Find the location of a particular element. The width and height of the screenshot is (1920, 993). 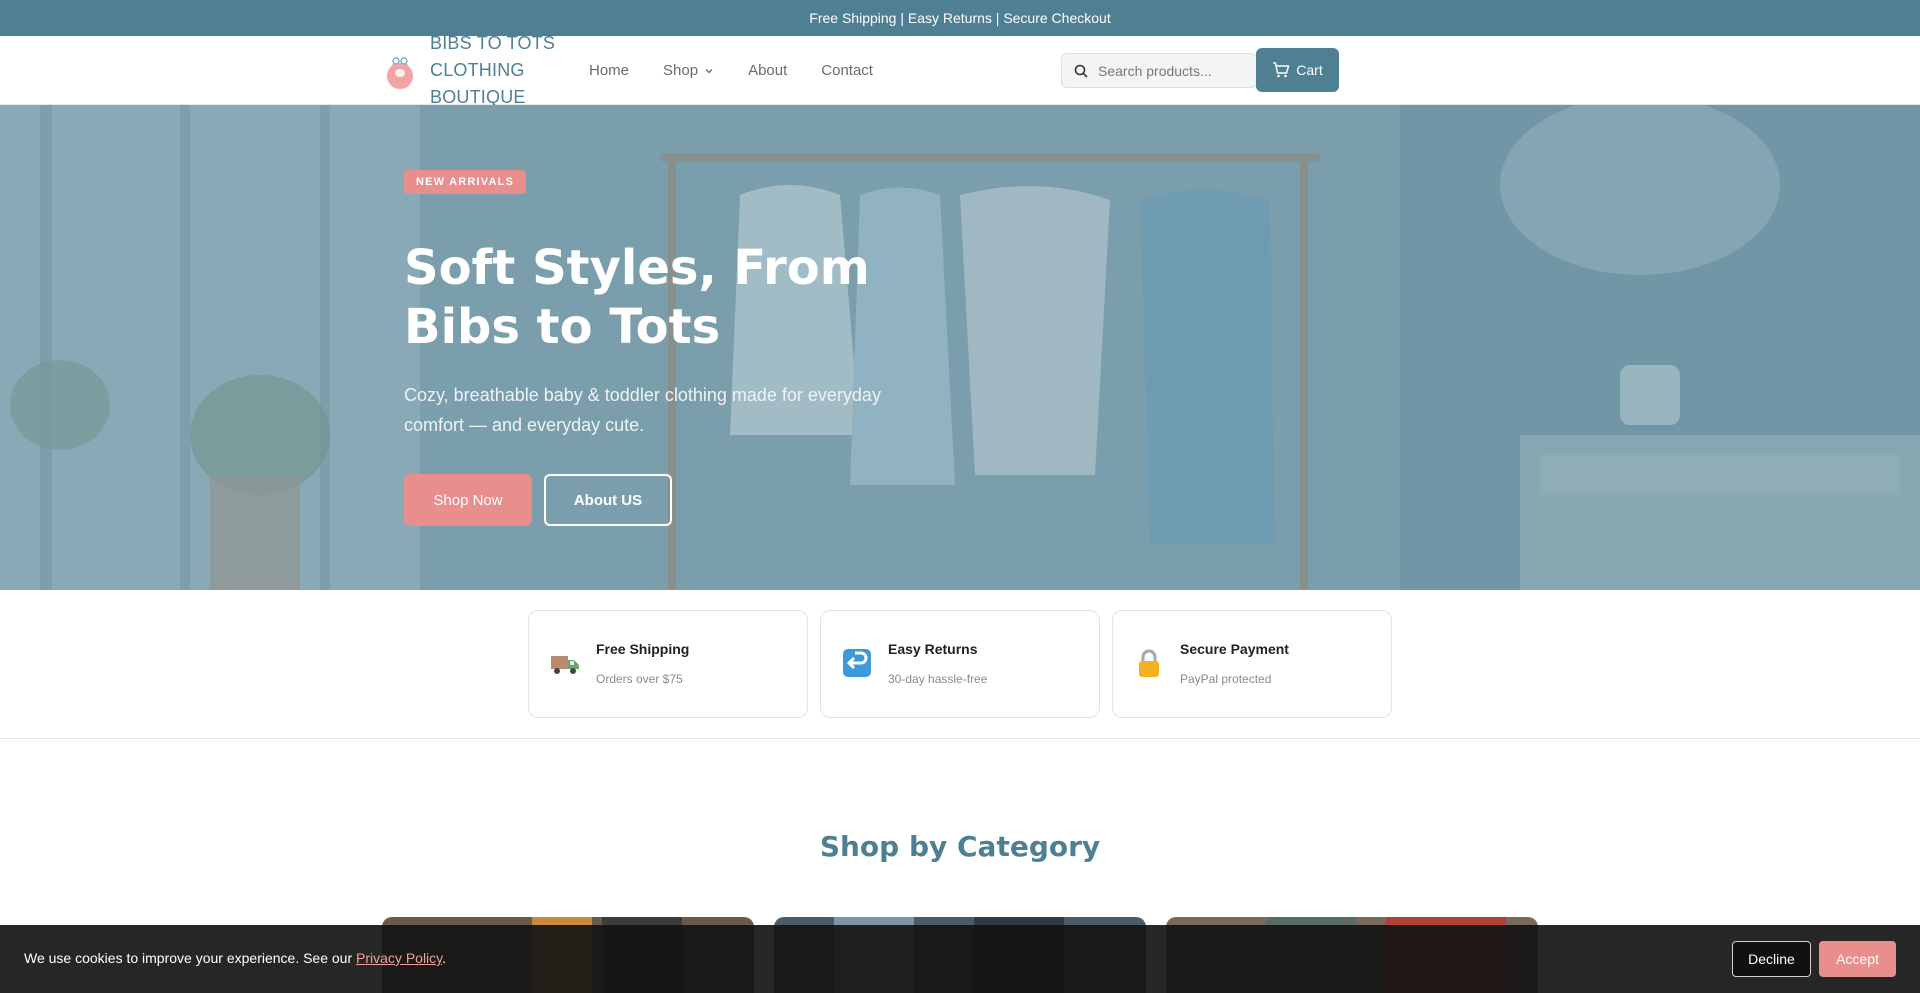

decline-cookies-button: Decline is located at coordinates (1771, 959).